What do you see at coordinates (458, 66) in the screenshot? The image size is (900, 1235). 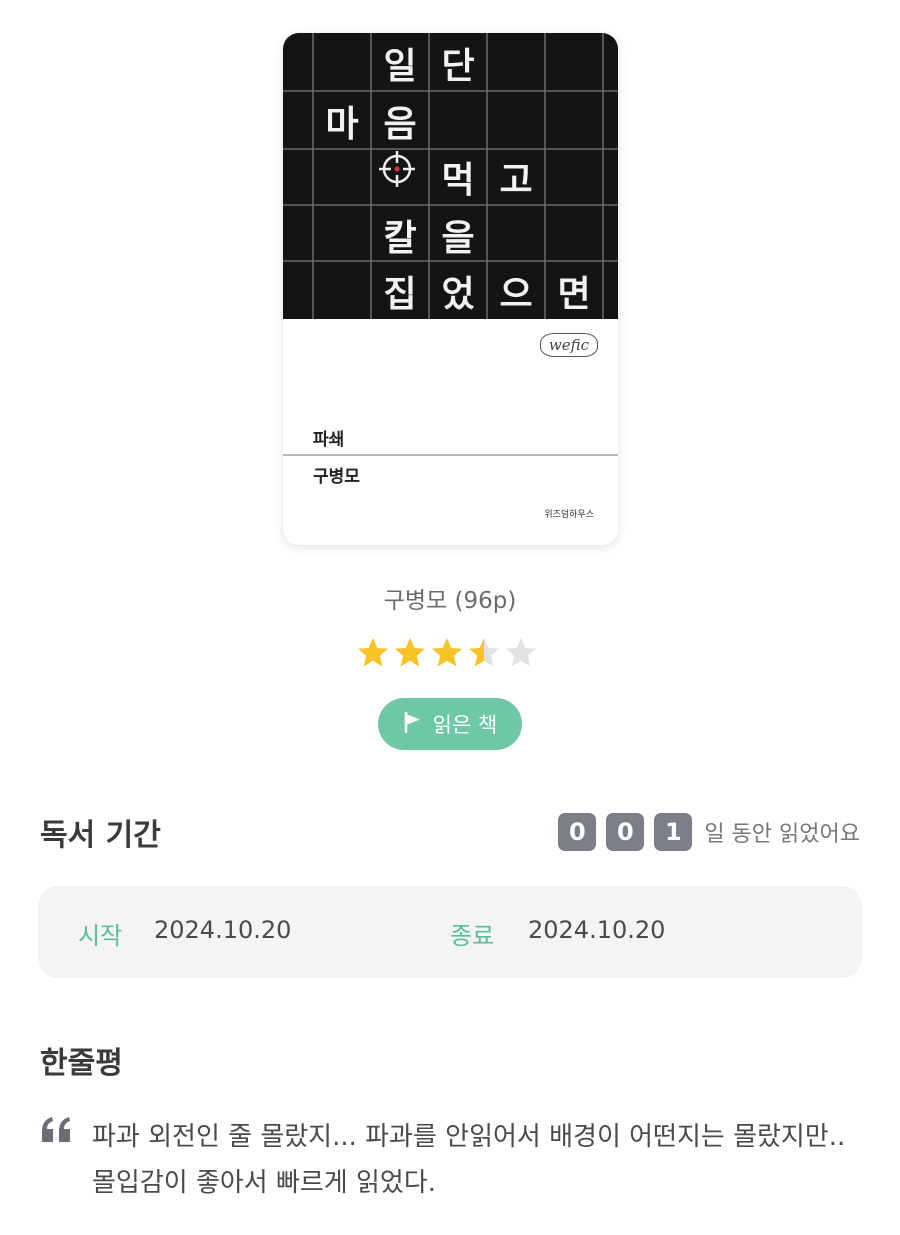 I see `cover-char: 단` at bounding box center [458, 66].